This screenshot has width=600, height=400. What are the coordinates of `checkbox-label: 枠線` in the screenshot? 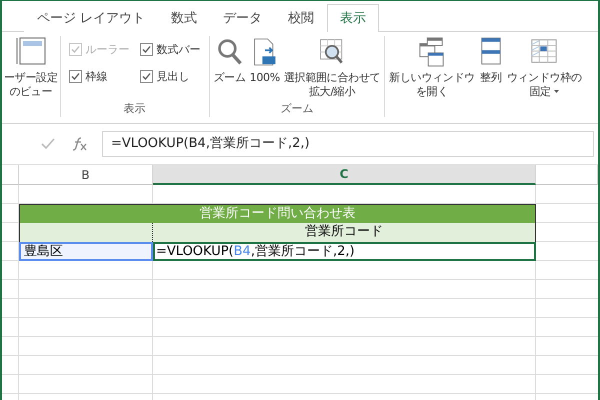 It's located at (97, 76).